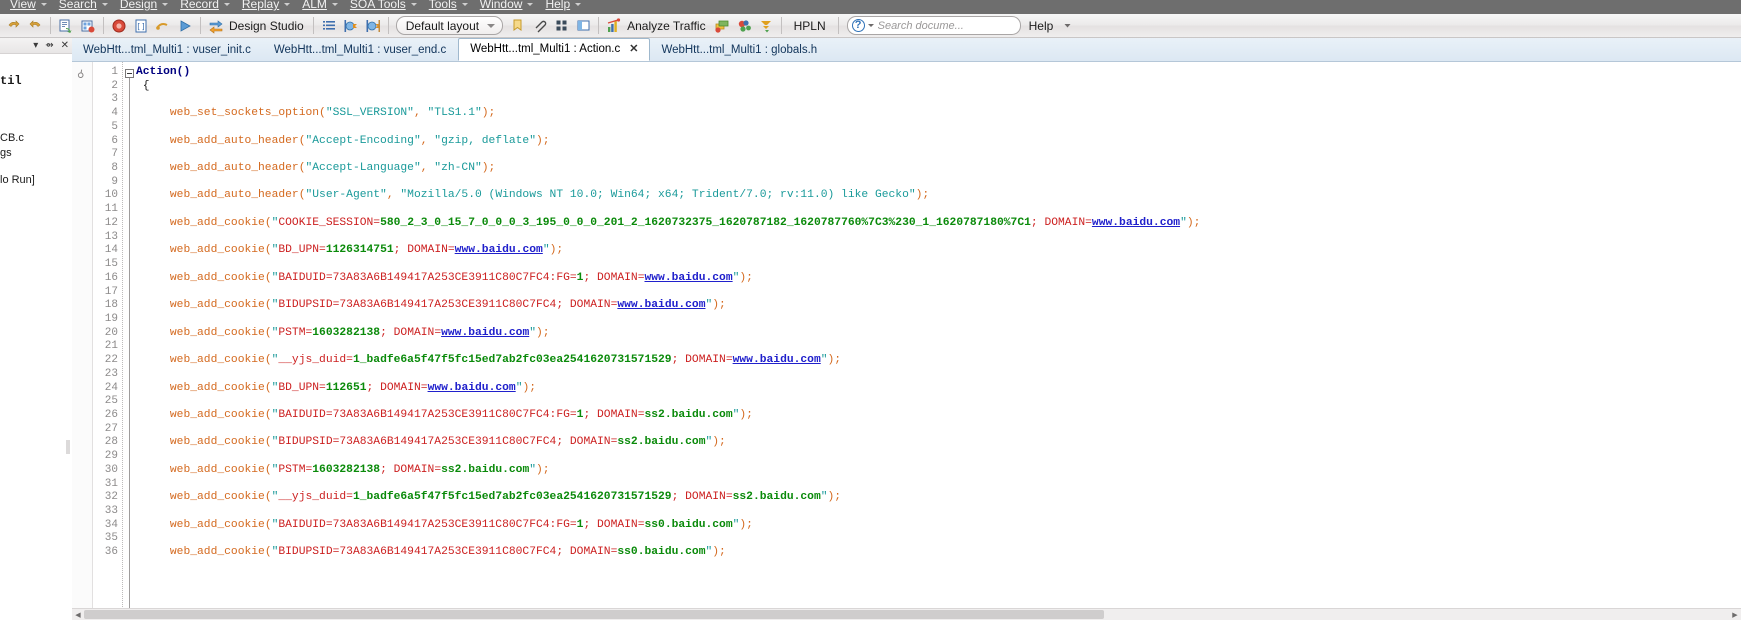 This screenshot has height=620, width=1741. What do you see at coordinates (83, 7) in the screenshot?
I see `menu-item-search: Search` at bounding box center [83, 7].